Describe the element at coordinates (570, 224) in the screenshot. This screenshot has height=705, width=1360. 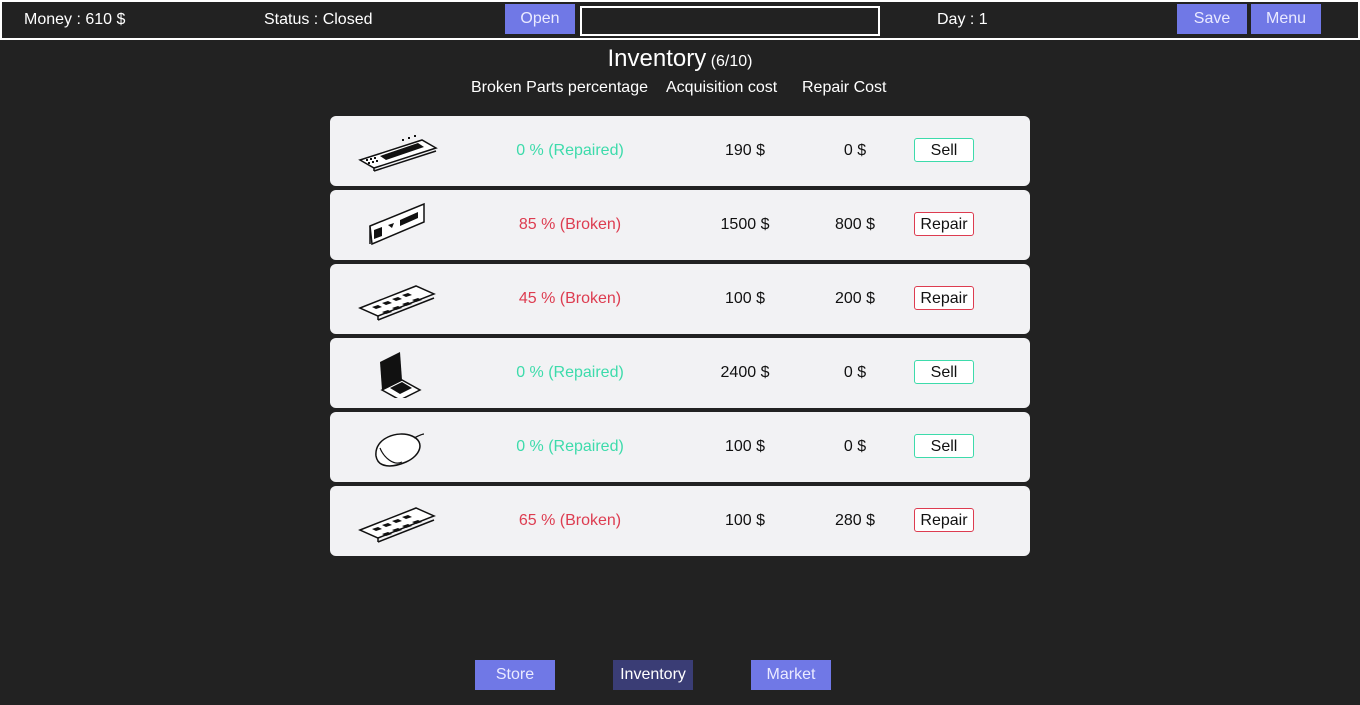
I see `broken-percentage: 85 % (Broken)` at that location.